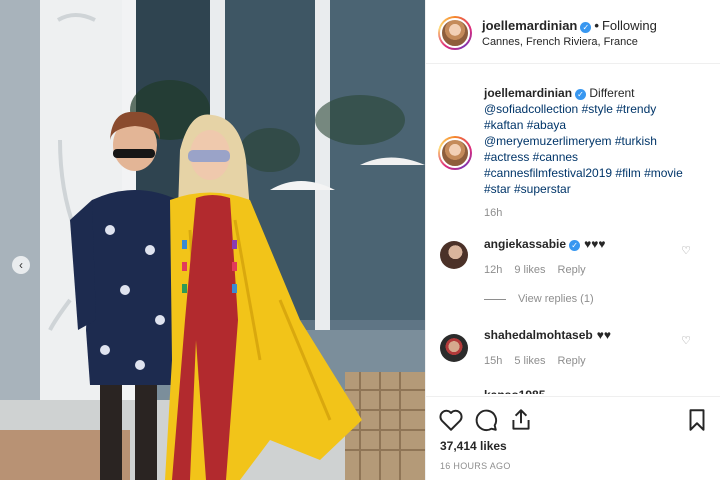  Describe the element at coordinates (493, 270) in the screenshot. I see `comment-time: 12h` at that location.